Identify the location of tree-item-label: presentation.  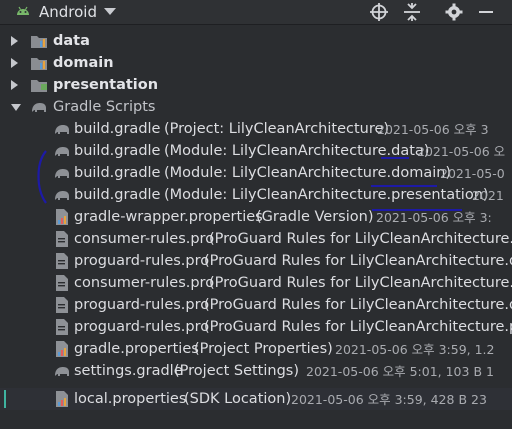
(106, 85).